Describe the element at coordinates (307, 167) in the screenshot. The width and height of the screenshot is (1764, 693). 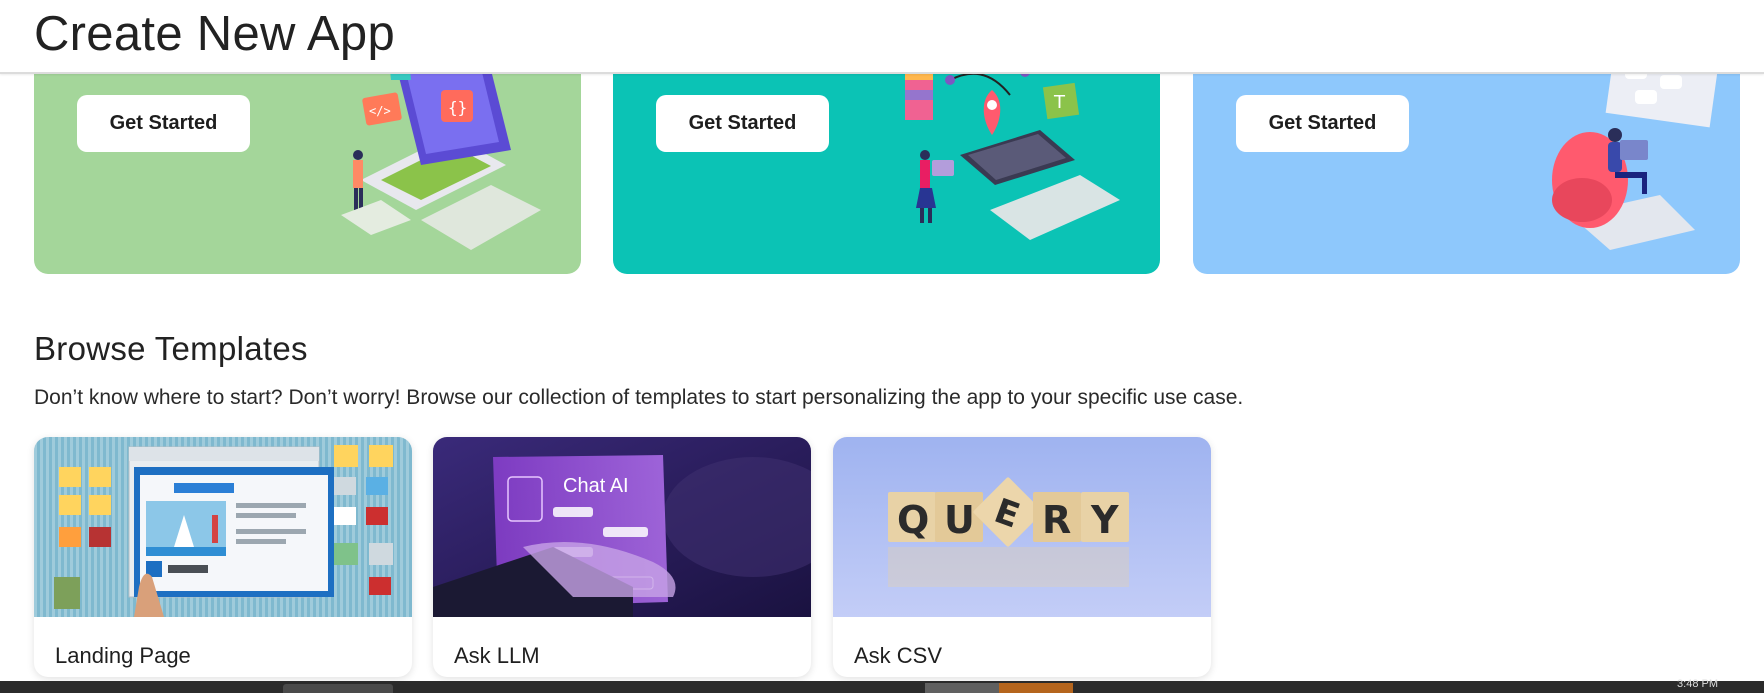
I see `hero-card-1: Get Started {} </>` at that location.